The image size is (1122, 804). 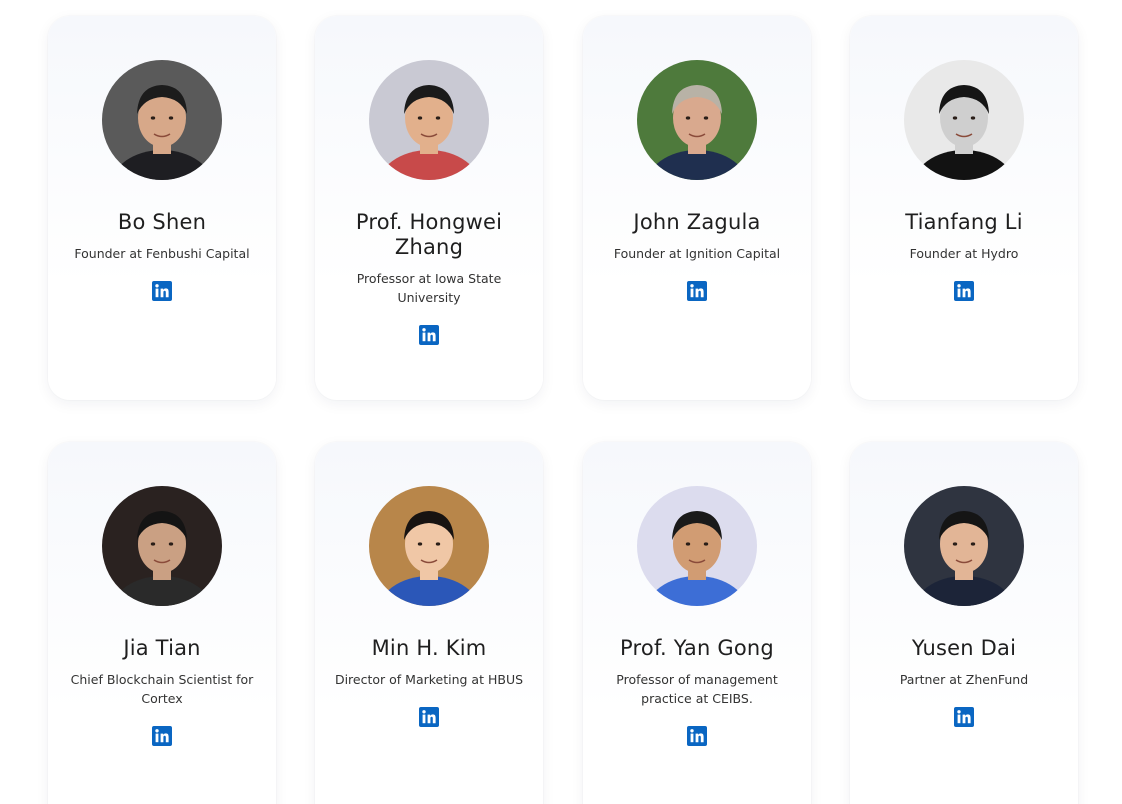 I want to click on member-name: Tianfang Li, so click(x=964, y=222).